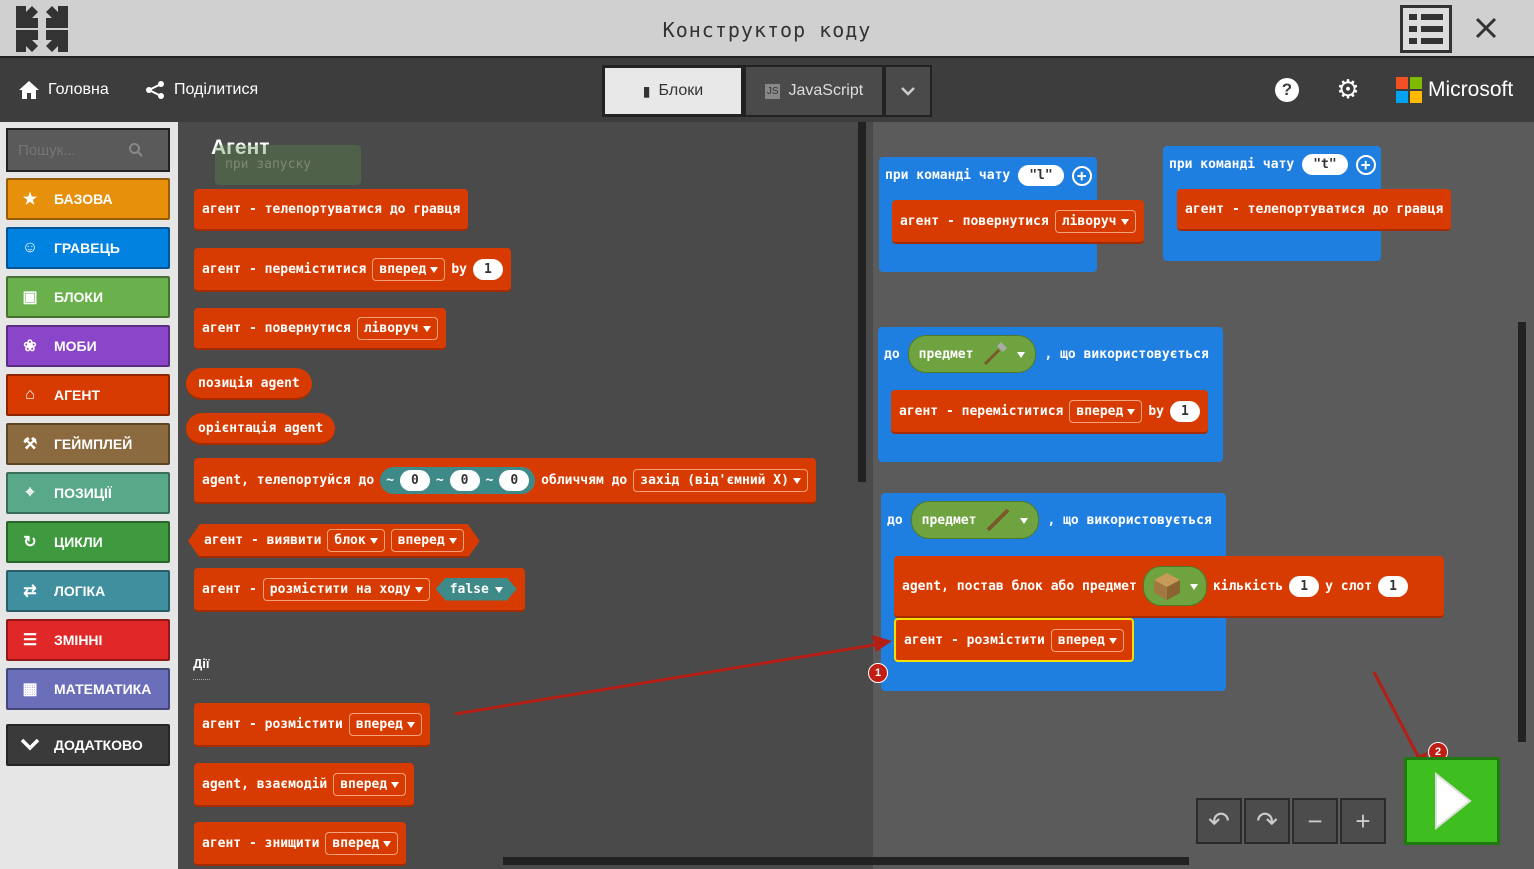 Image resolution: width=1534 pixels, height=869 pixels. What do you see at coordinates (1267, 821) in the screenshot?
I see `redo-icon: ↷` at bounding box center [1267, 821].